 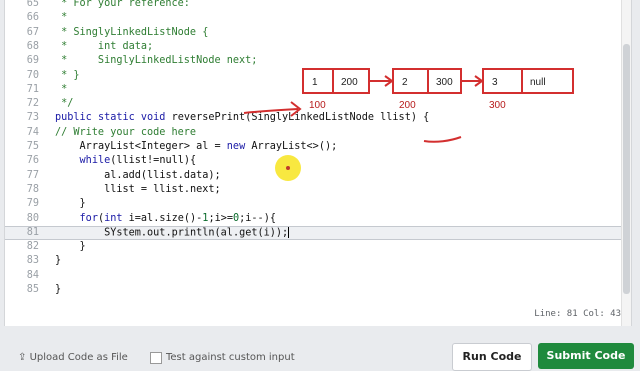 I want to click on upload-code-link: ⇪ Upload Code as File, so click(x=73, y=357).